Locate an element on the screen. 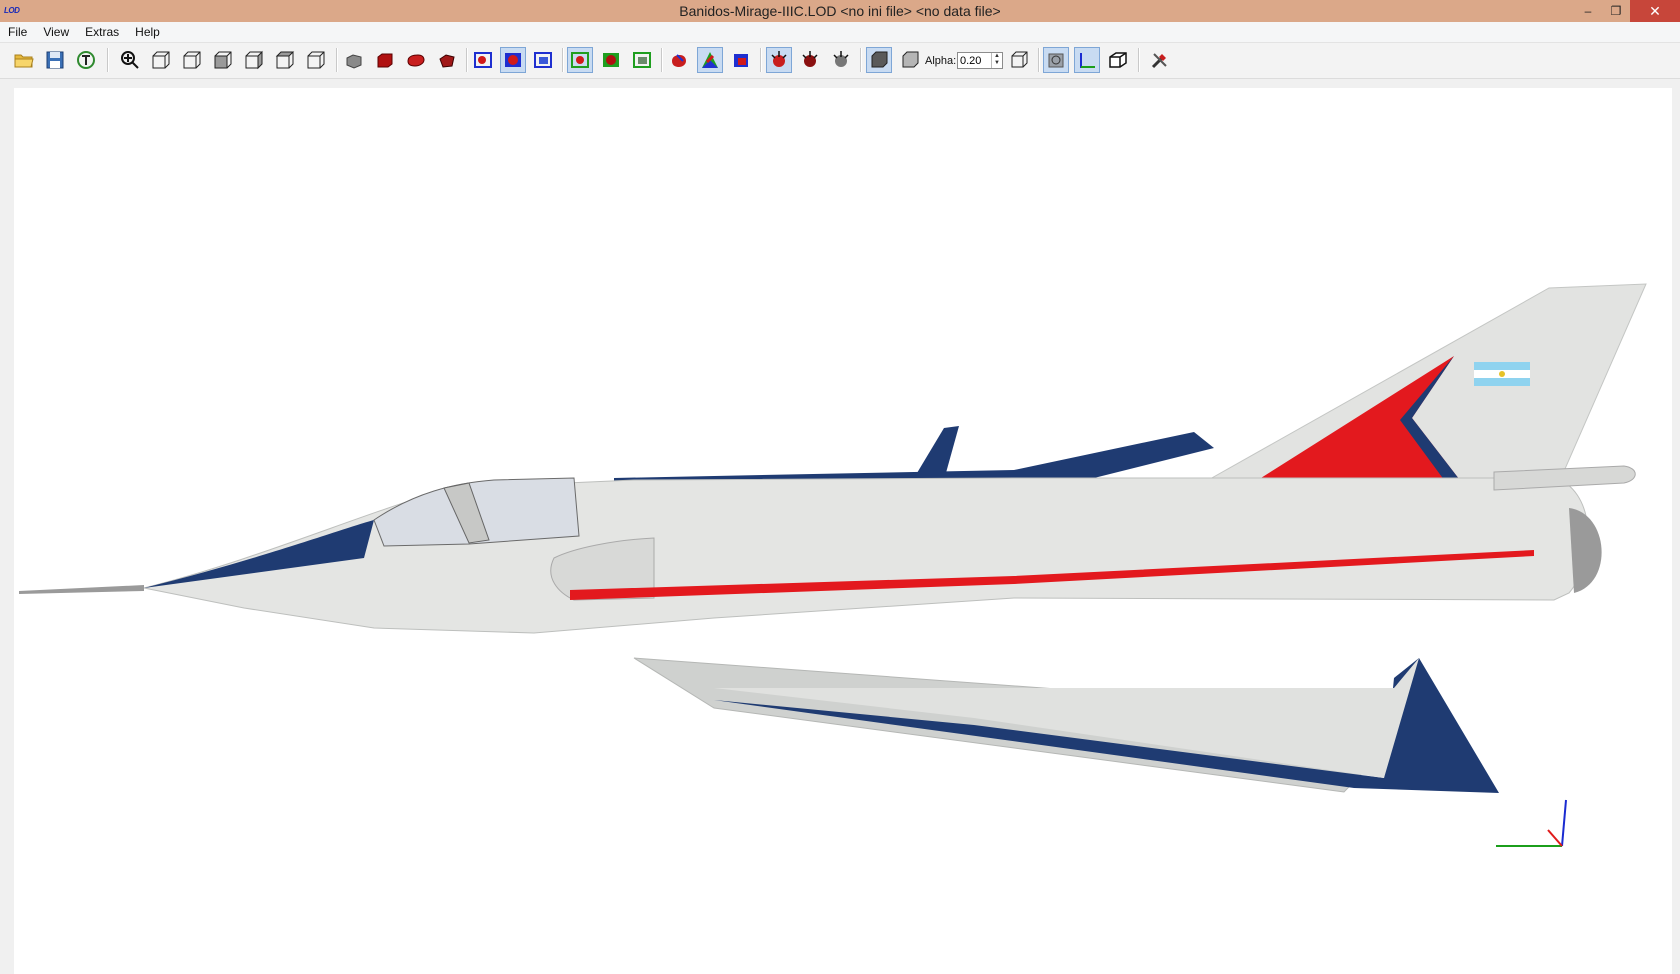  bounding-box-icon is located at coordinates (1056, 60).